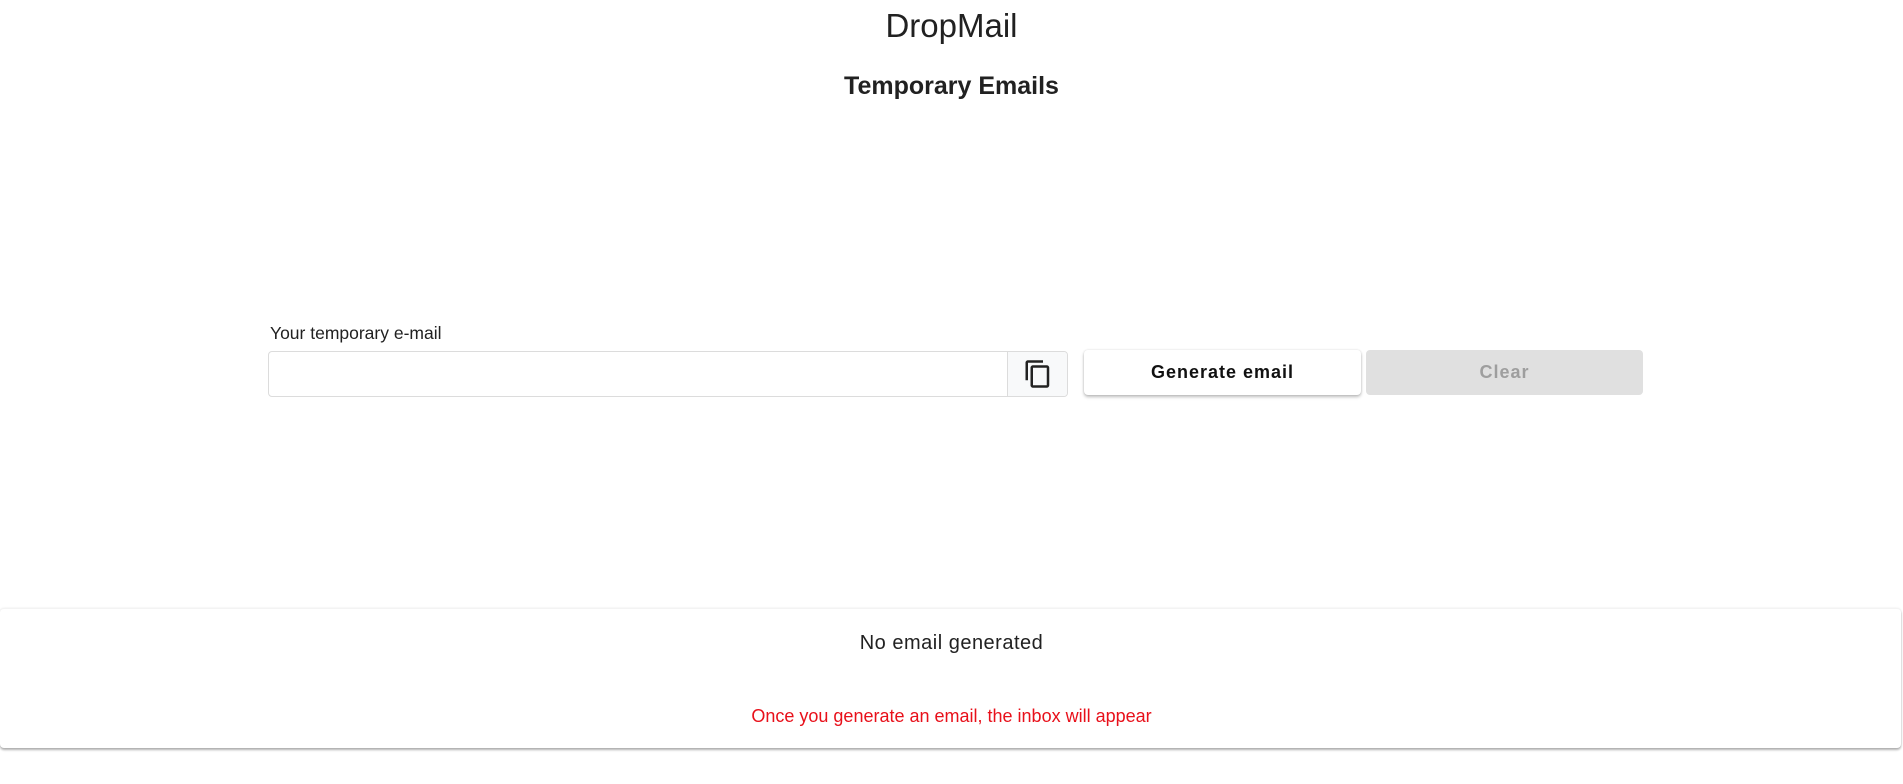 This screenshot has width=1903, height=784. I want to click on email-field-group, so click(668, 374).